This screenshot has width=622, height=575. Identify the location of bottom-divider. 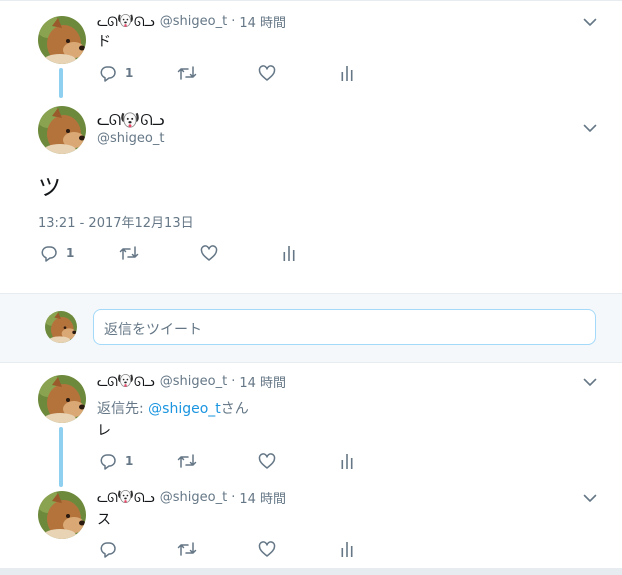
(311, 571).